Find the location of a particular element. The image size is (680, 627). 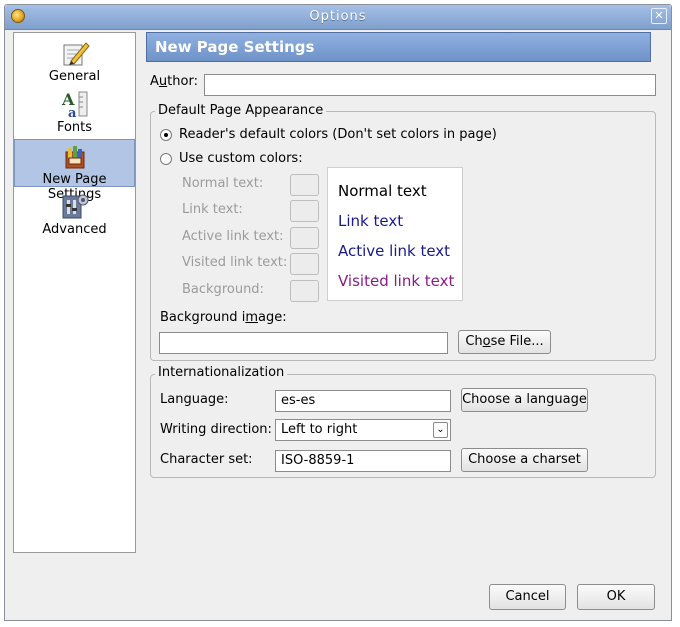

default-colors-radio is located at coordinates (166, 135).